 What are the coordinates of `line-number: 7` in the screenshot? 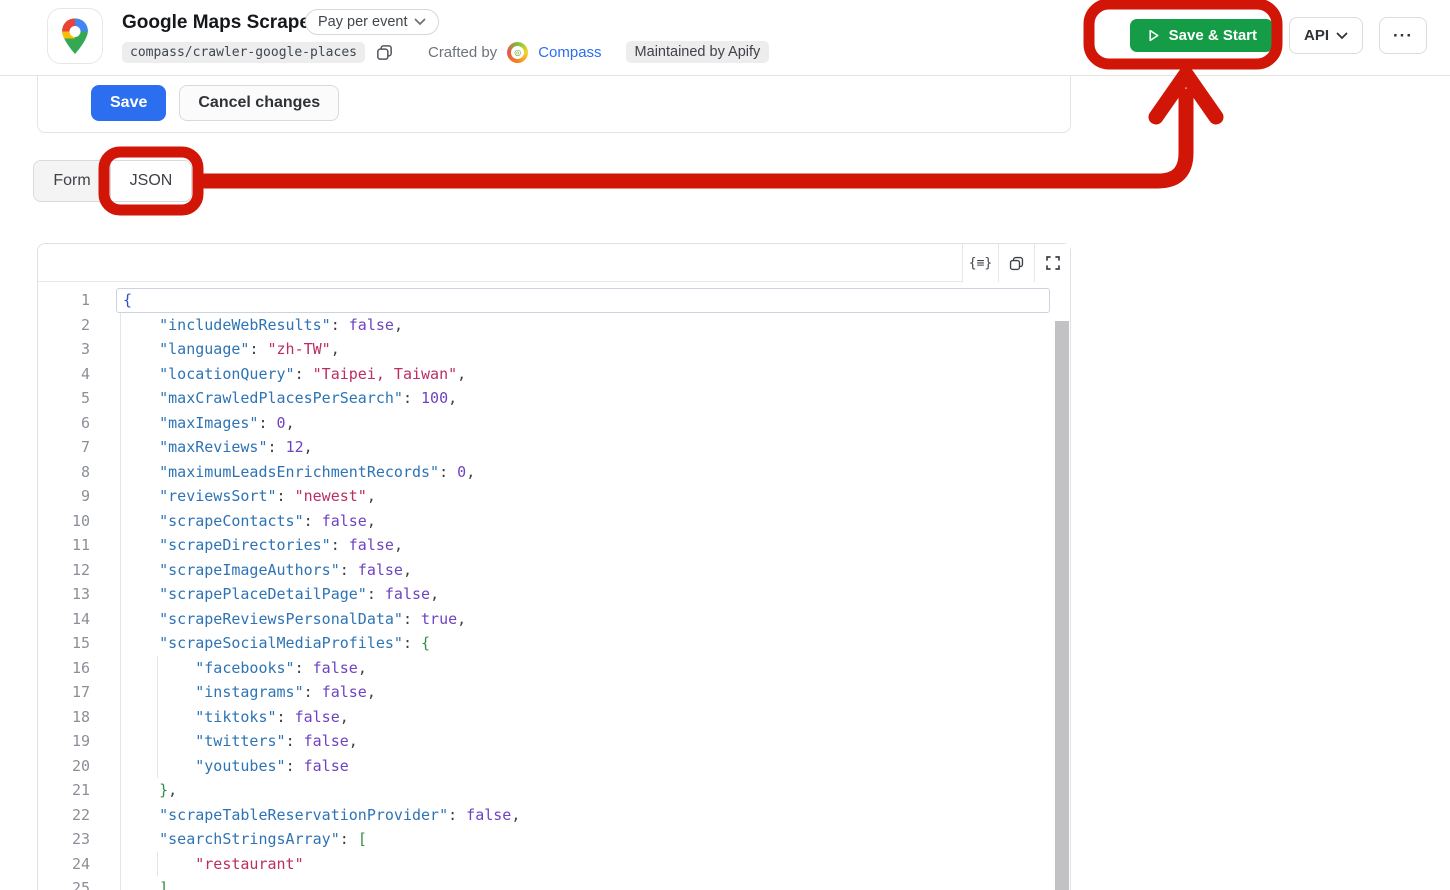 It's located at (85, 447).